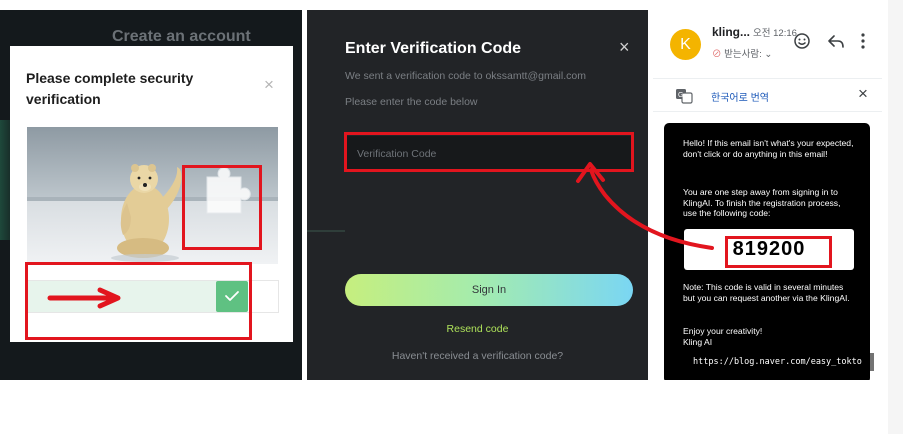 Image resolution: width=903 pixels, height=434 pixels. What do you see at coordinates (723, 331) in the screenshot?
I see `email-paragraph: Enjoy your creativity!` at bounding box center [723, 331].